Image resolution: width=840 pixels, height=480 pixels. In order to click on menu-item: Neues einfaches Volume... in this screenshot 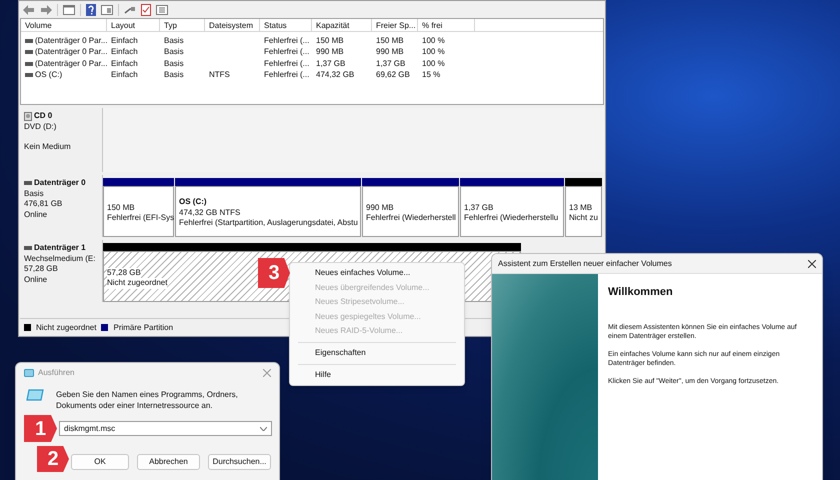, I will do `click(377, 273)`.